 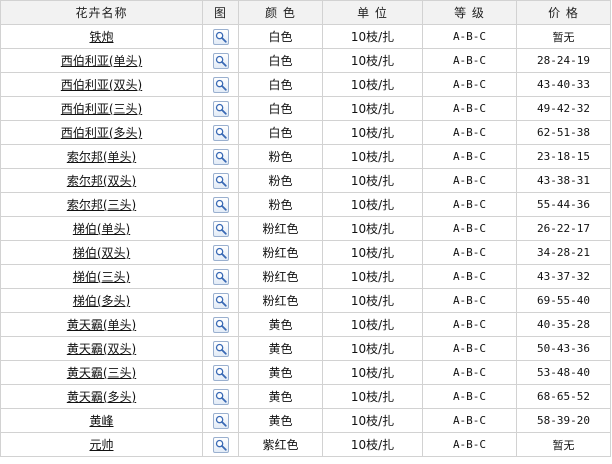 I want to click on flower-name-link: 西伯利亚(单头), so click(x=101, y=61).